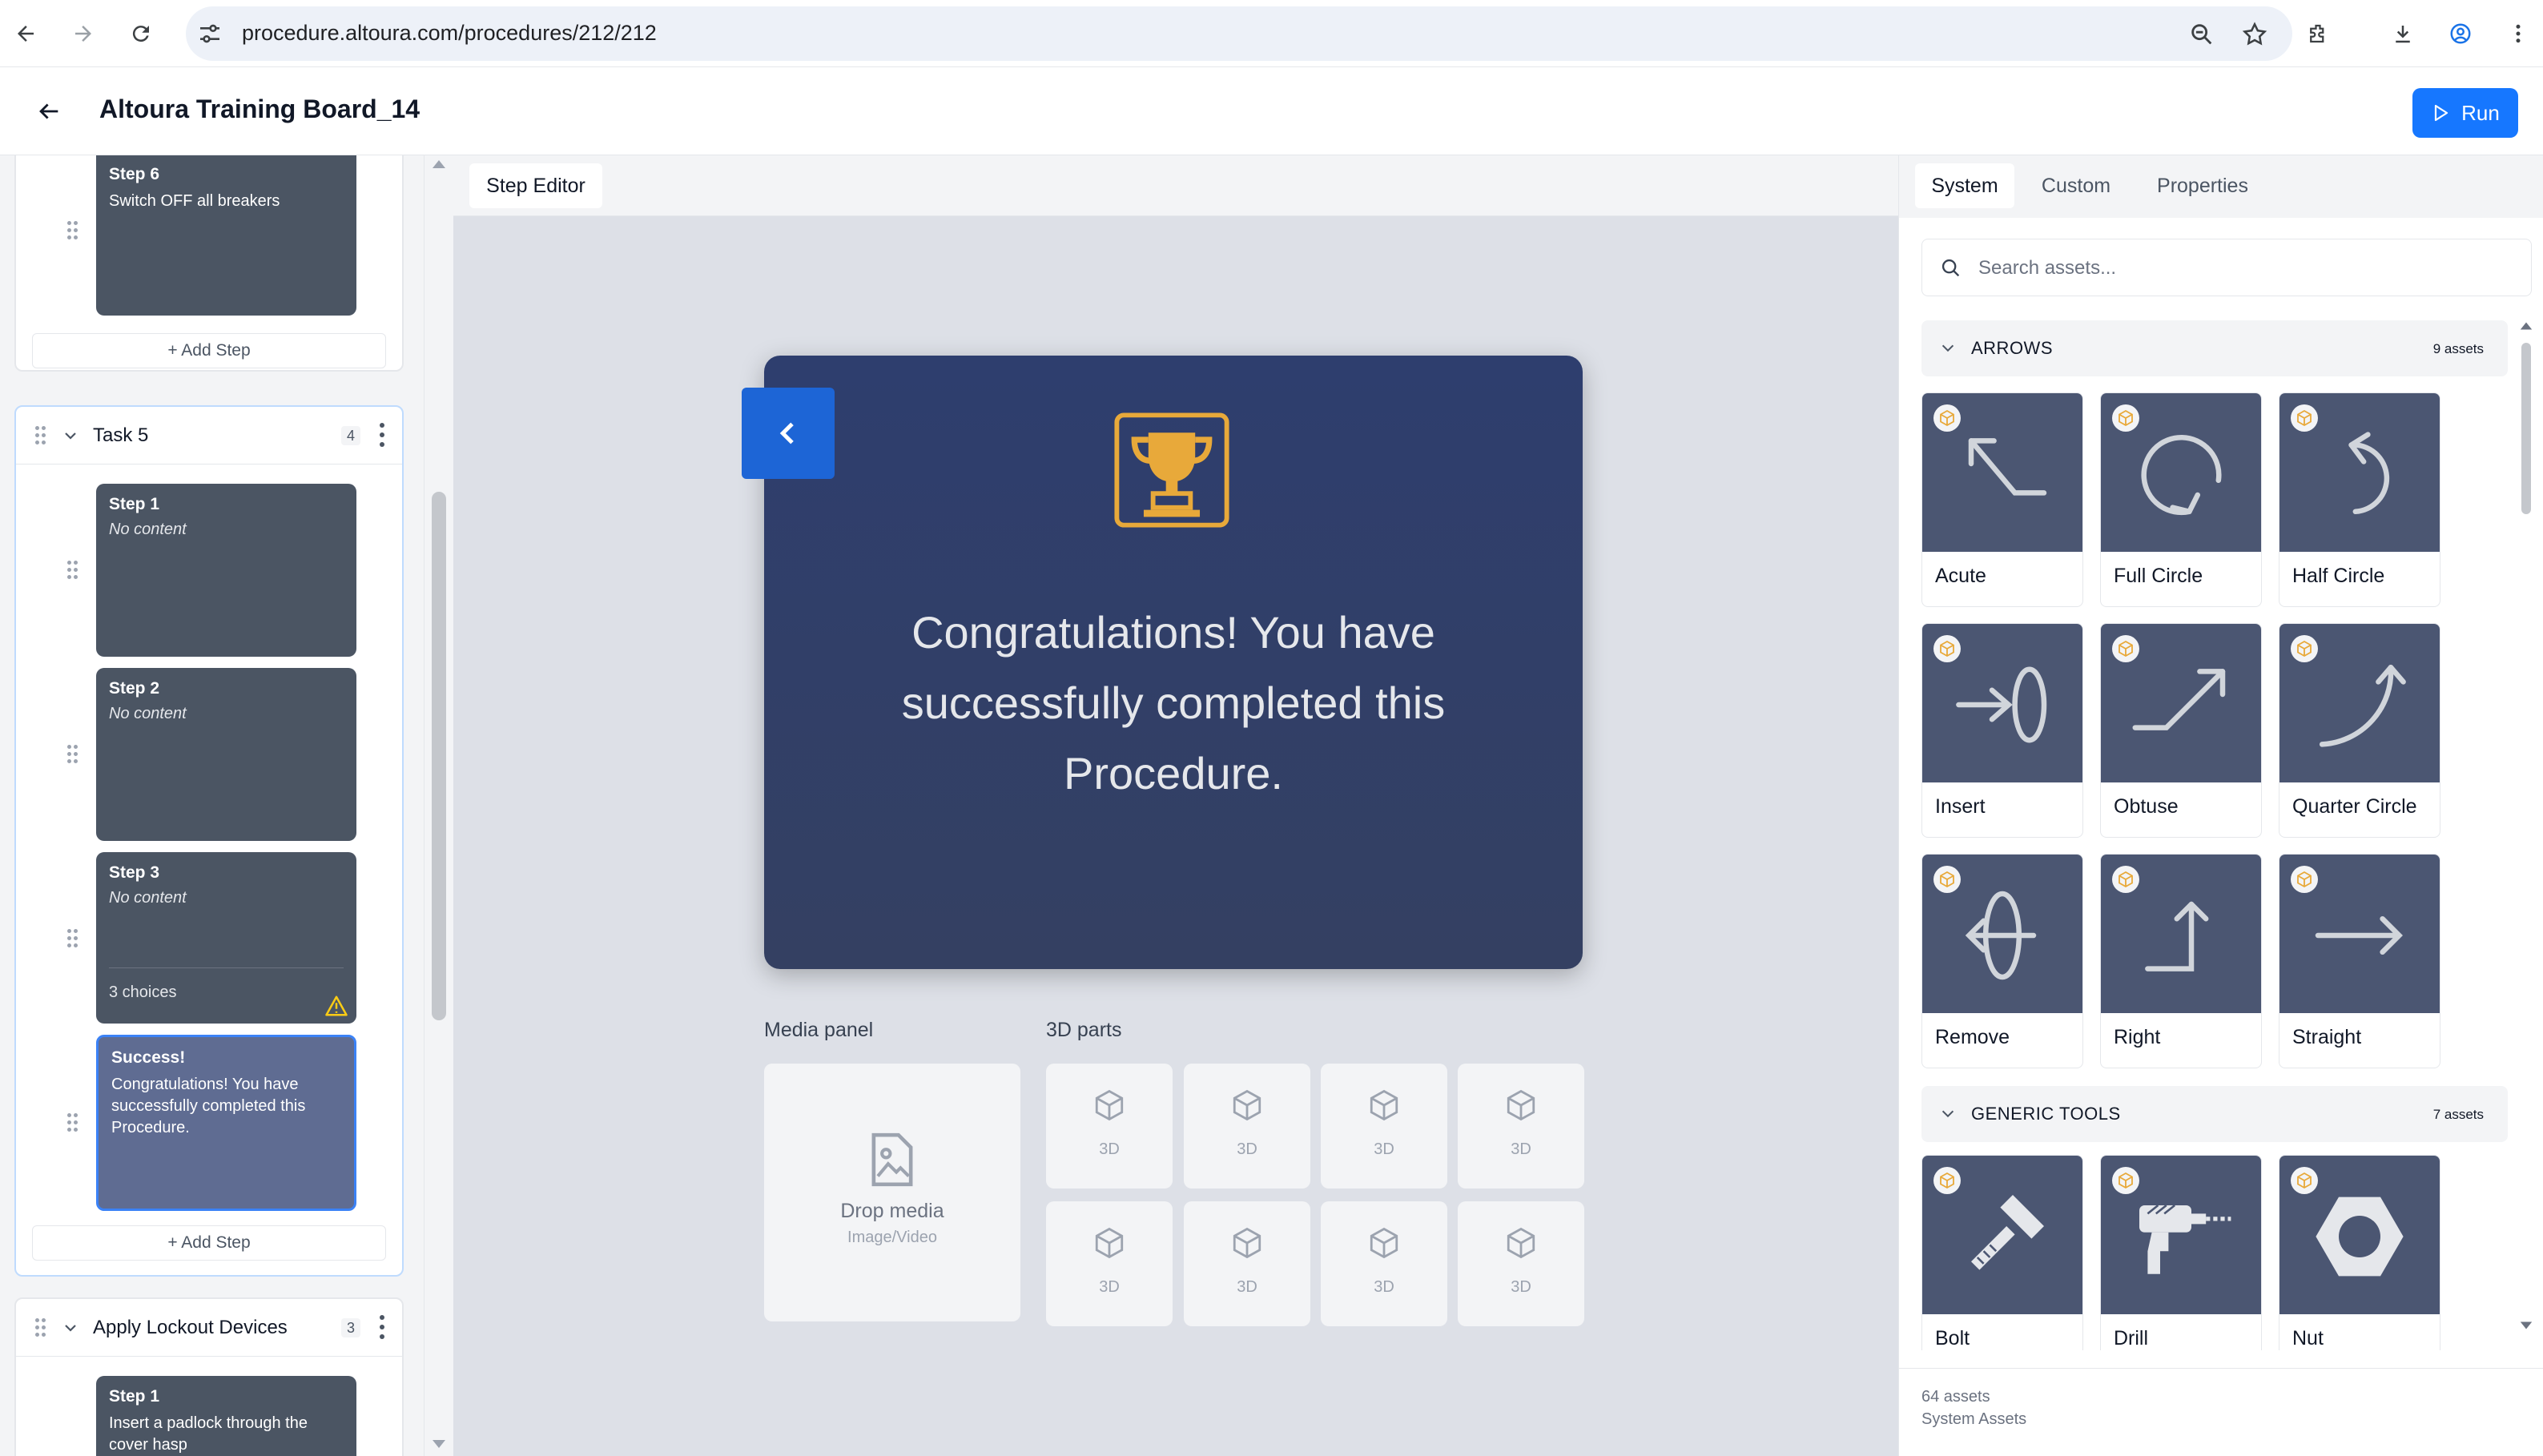  What do you see at coordinates (83, 34) in the screenshot?
I see `forward-icon` at bounding box center [83, 34].